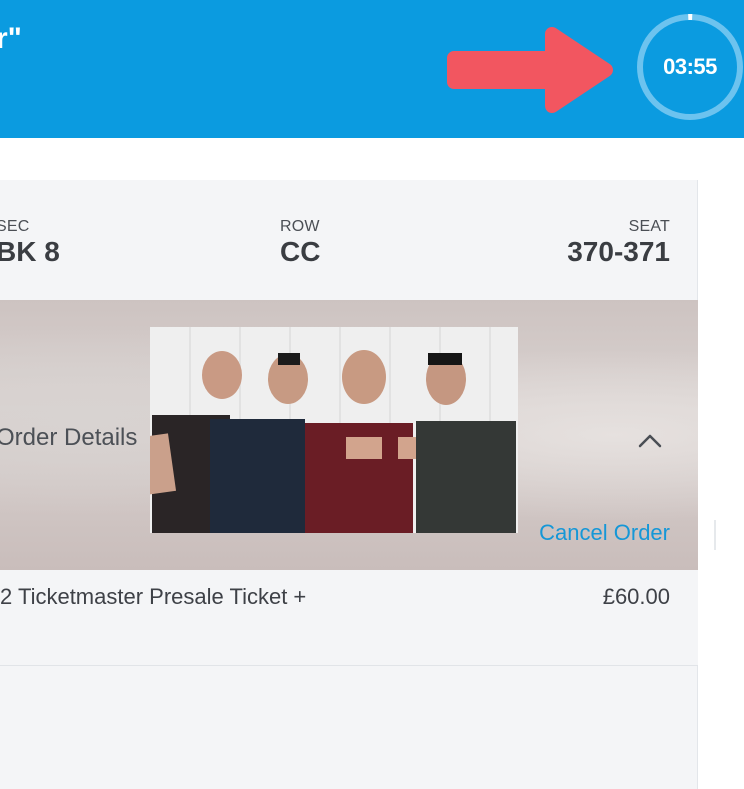  Describe the element at coordinates (636, 596) in the screenshot. I see `ticket-price: £60.00` at that location.